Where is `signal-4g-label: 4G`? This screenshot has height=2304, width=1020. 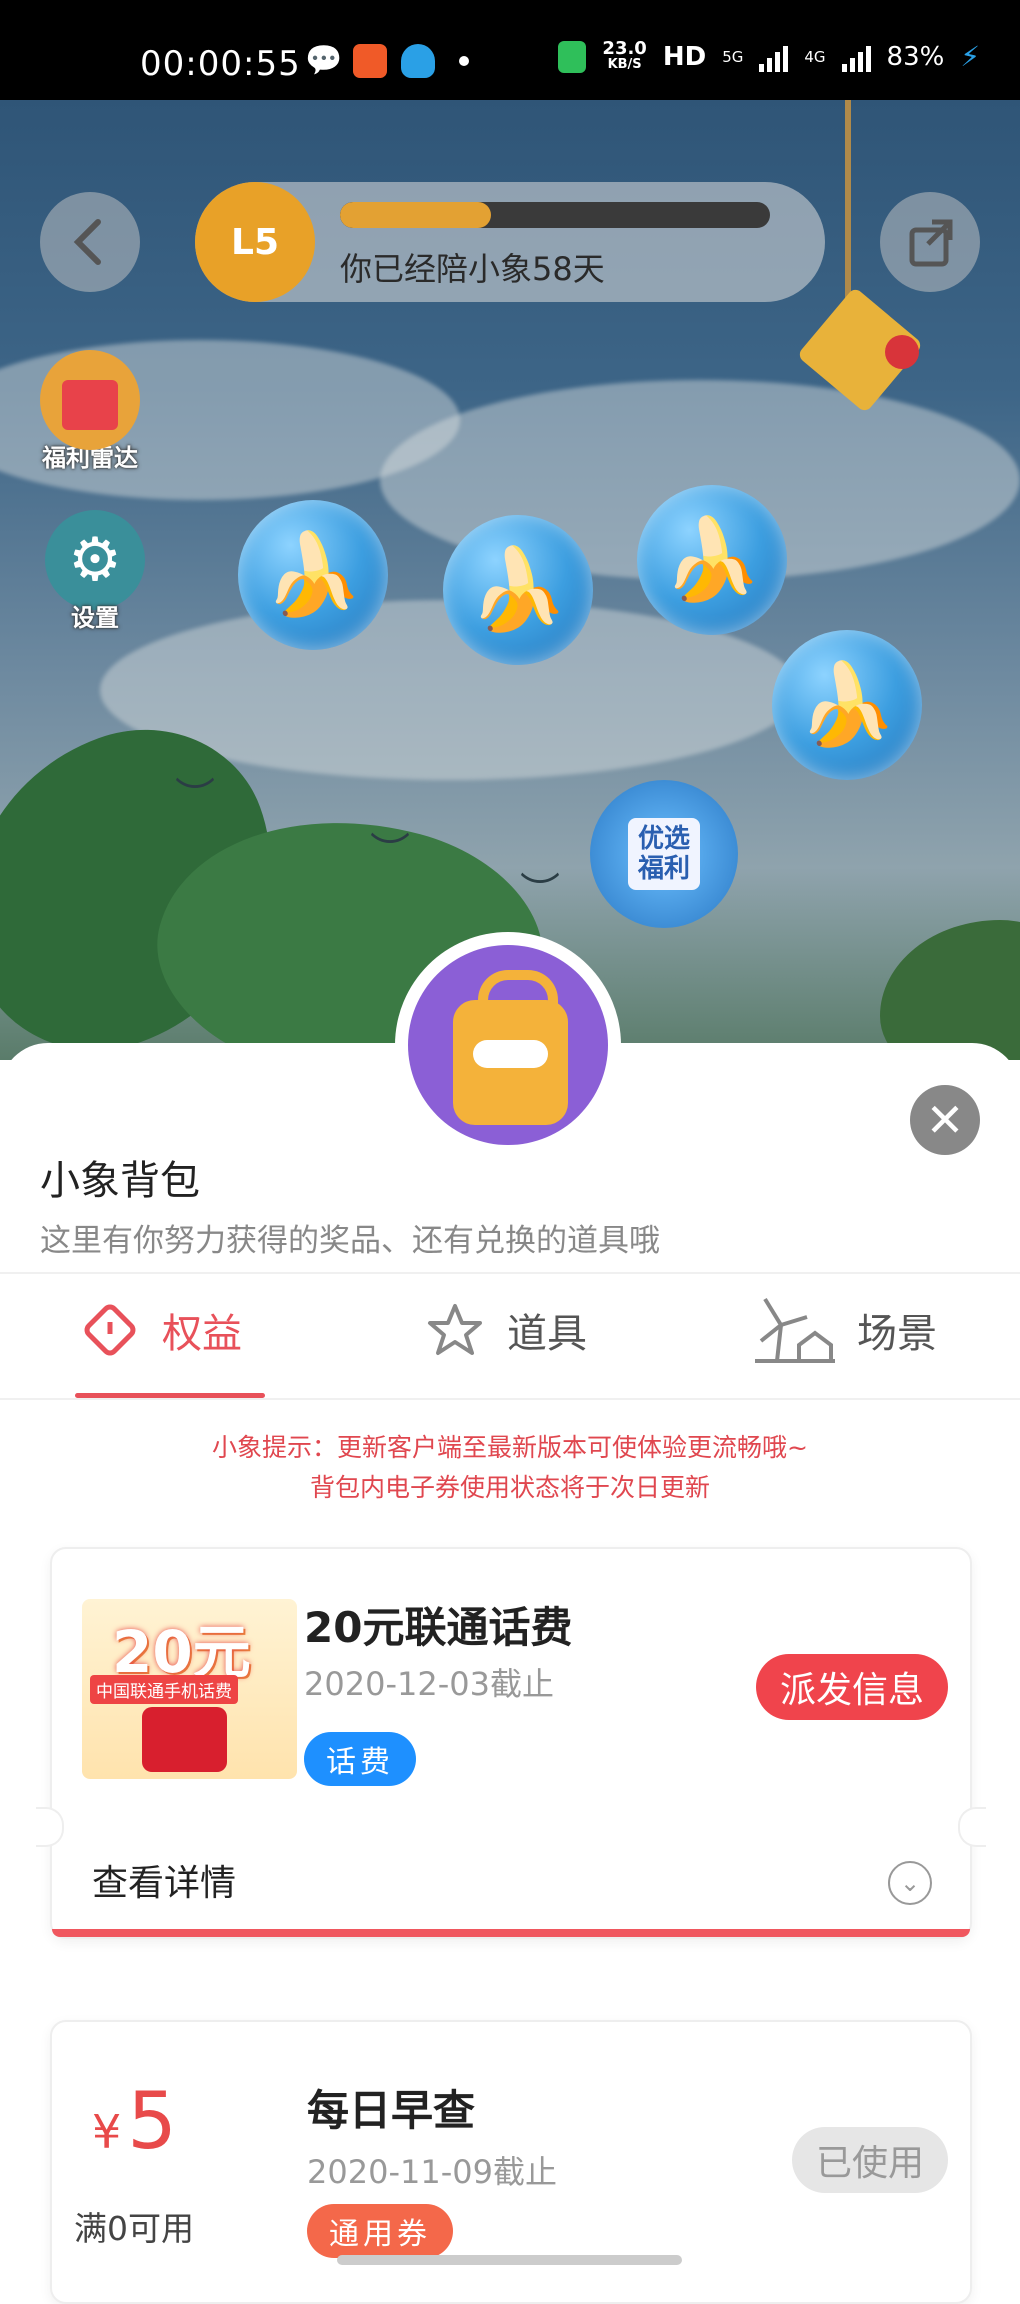
signal-4g-label: 4G is located at coordinates (815, 56).